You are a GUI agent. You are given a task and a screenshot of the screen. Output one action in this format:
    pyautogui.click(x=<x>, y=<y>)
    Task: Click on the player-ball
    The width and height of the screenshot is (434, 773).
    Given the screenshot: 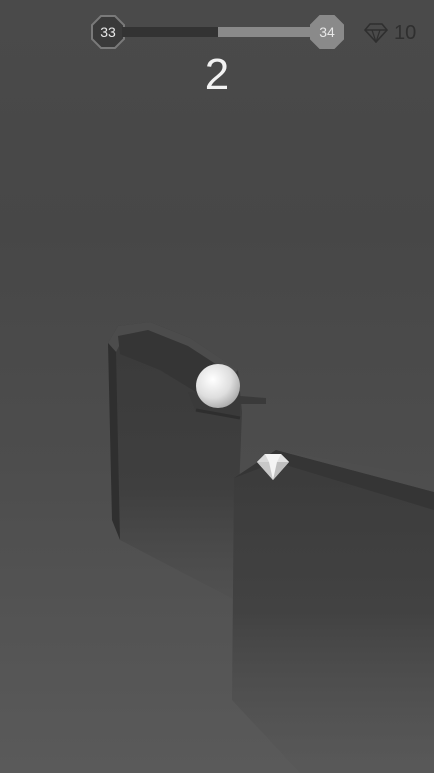 What is the action you would take?
    pyautogui.click(x=218, y=386)
    